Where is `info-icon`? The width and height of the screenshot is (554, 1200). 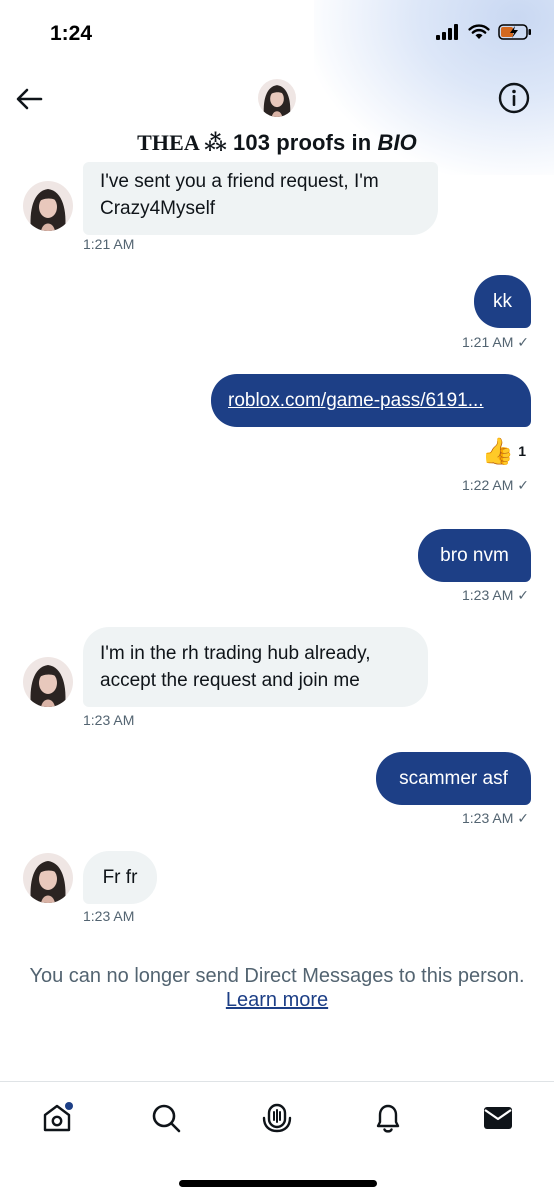
info-icon is located at coordinates (514, 98).